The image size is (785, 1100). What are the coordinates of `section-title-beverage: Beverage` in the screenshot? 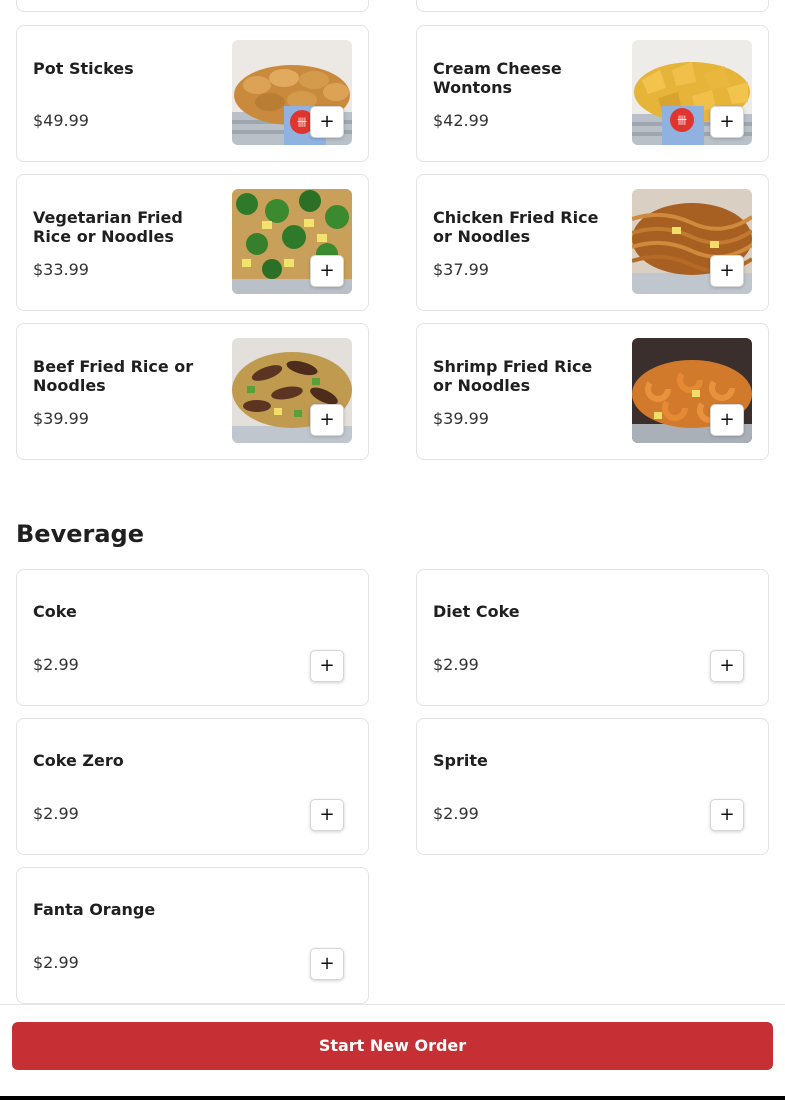 It's located at (80, 534).